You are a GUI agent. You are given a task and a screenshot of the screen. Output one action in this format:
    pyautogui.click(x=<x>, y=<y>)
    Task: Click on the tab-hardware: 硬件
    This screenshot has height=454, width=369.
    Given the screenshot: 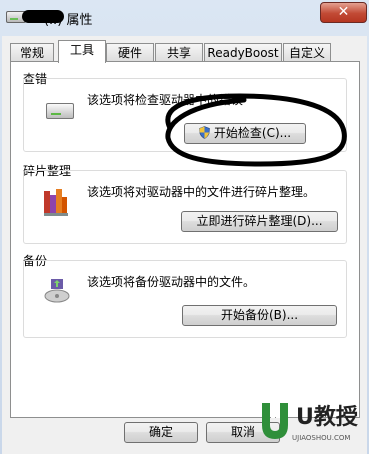 What is the action you would take?
    pyautogui.click(x=130, y=52)
    